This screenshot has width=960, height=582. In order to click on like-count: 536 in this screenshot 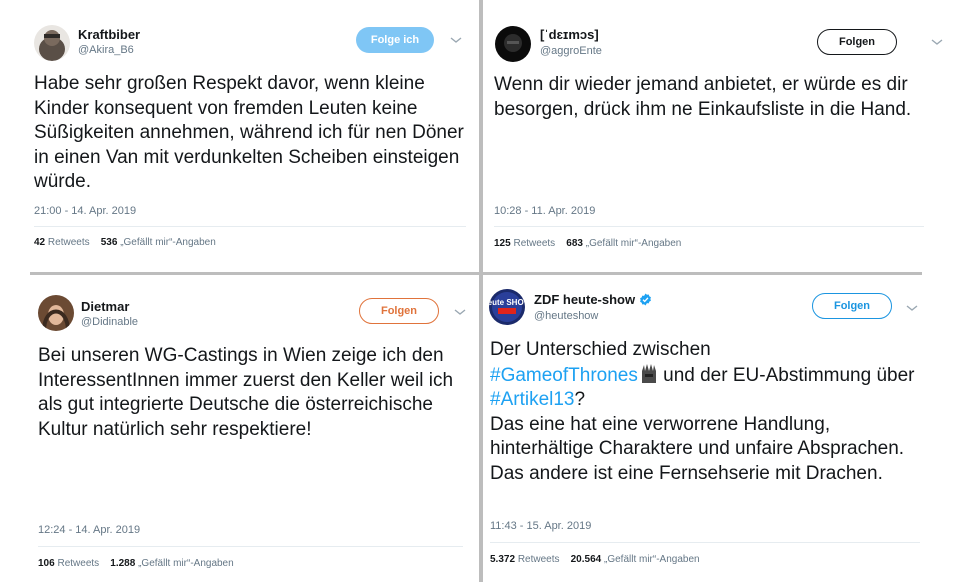, I will do `click(109, 242)`.